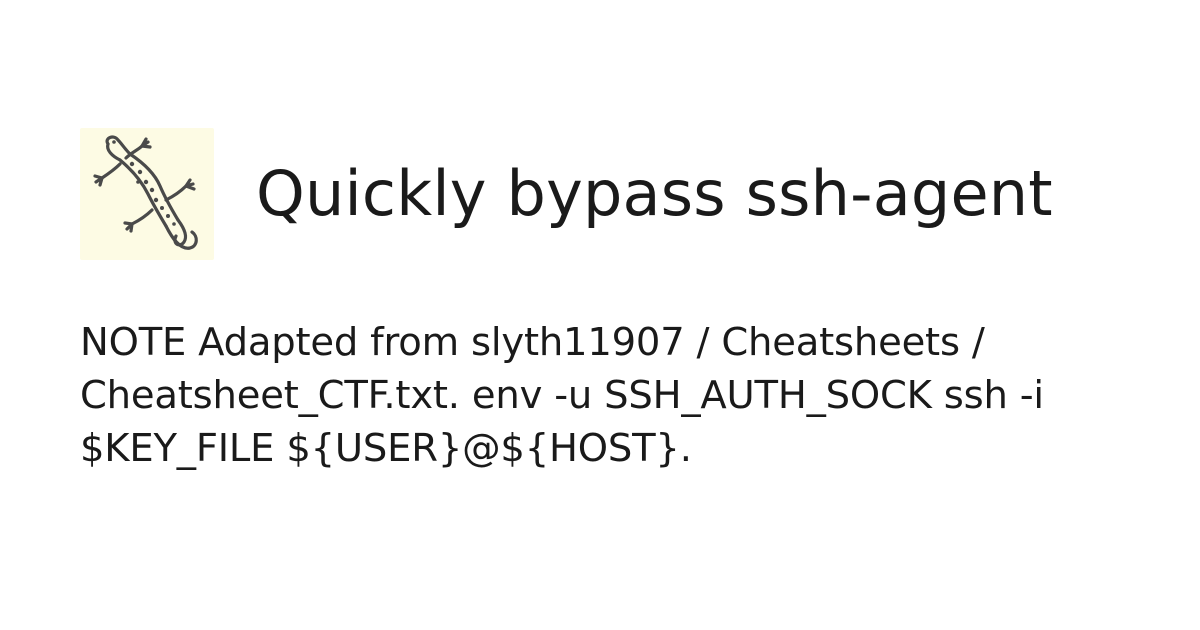 The image size is (1200, 630). I want to click on page-title: Quickly bypass ssh-agent, so click(654, 193).